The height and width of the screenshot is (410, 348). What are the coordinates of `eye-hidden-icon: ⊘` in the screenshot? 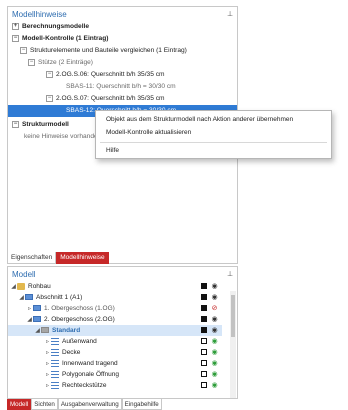 It's located at (214, 308).